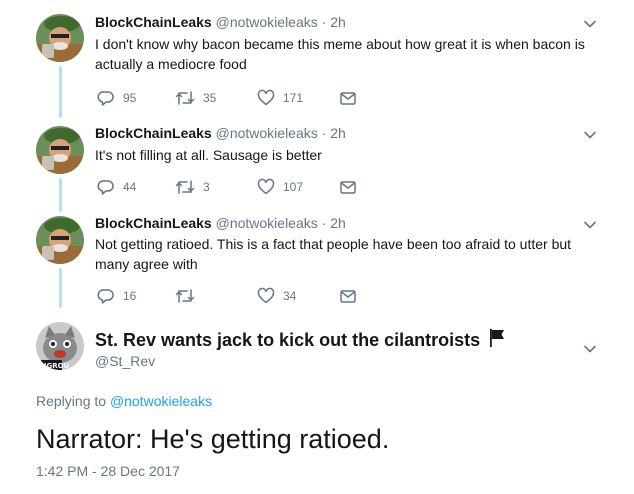 The image size is (634, 494). I want to click on retweet-button, so click(189, 296).